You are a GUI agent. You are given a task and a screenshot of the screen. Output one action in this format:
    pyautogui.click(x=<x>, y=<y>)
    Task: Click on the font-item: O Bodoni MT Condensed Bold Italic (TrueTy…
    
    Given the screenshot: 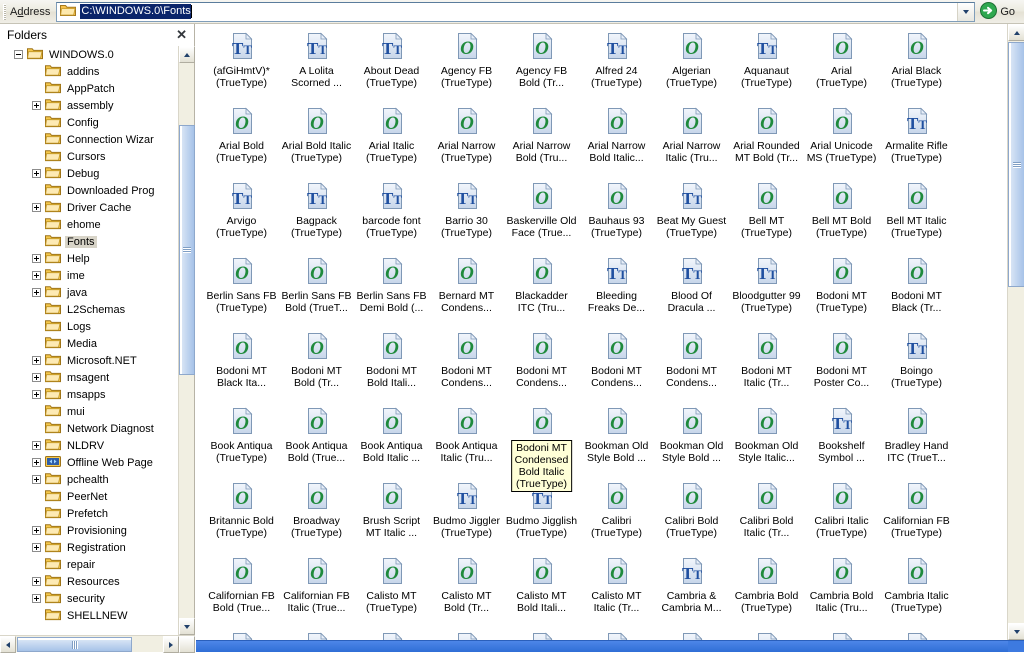 What is the action you would take?
    pyautogui.click(x=541, y=448)
    